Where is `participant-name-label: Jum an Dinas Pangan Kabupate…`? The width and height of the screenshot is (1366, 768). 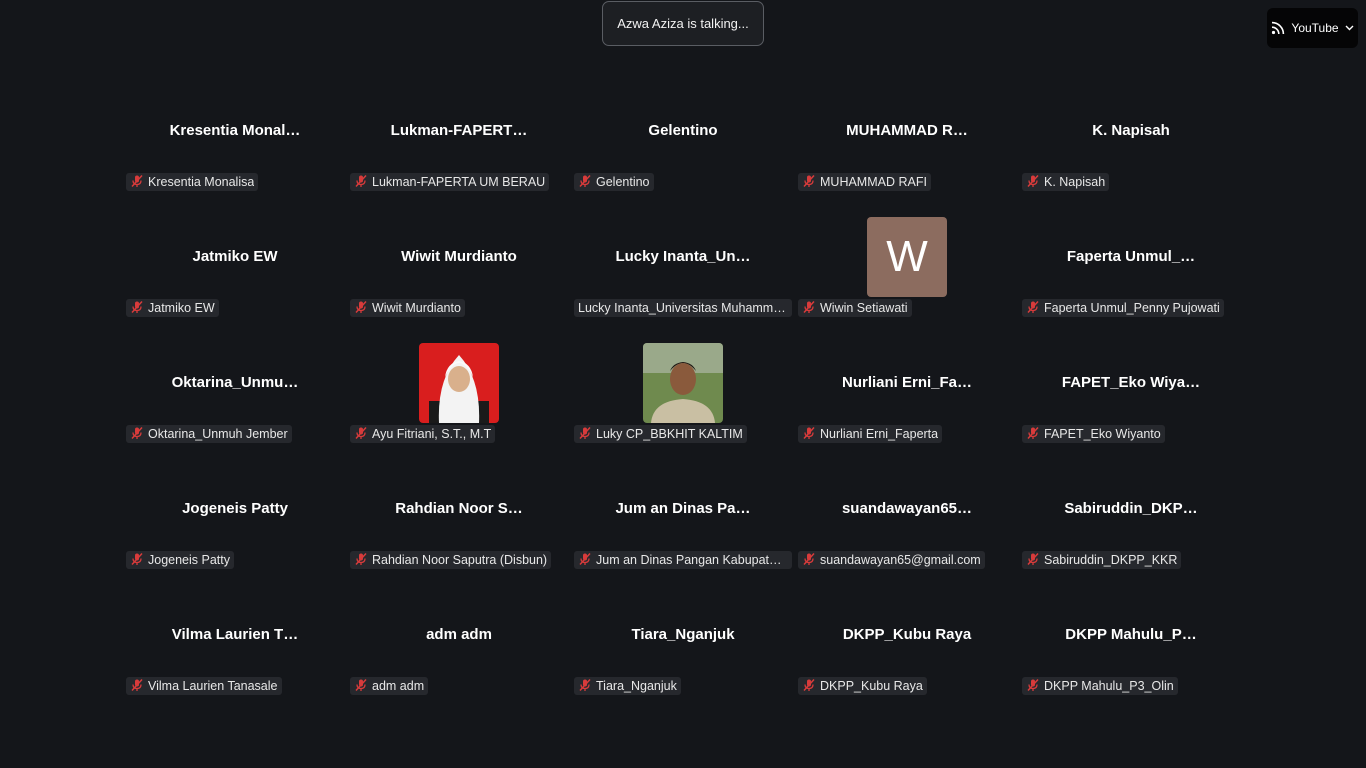 participant-name-label: Jum an Dinas Pangan Kabupate… is located at coordinates (683, 560).